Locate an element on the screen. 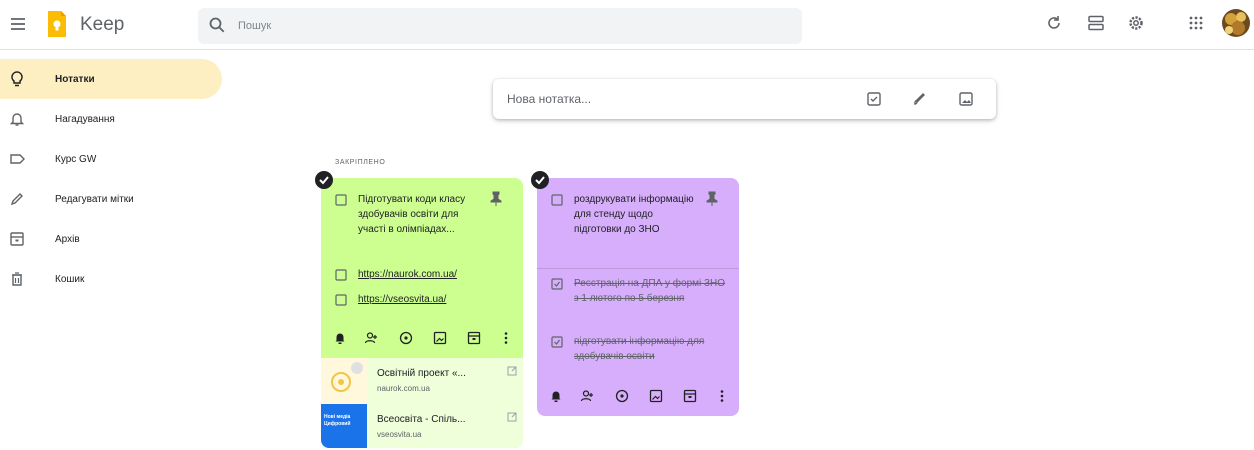 This screenshot has height=450, width=1254. sidebar-item-label: Нагадування is located at coordinates (85, 119).